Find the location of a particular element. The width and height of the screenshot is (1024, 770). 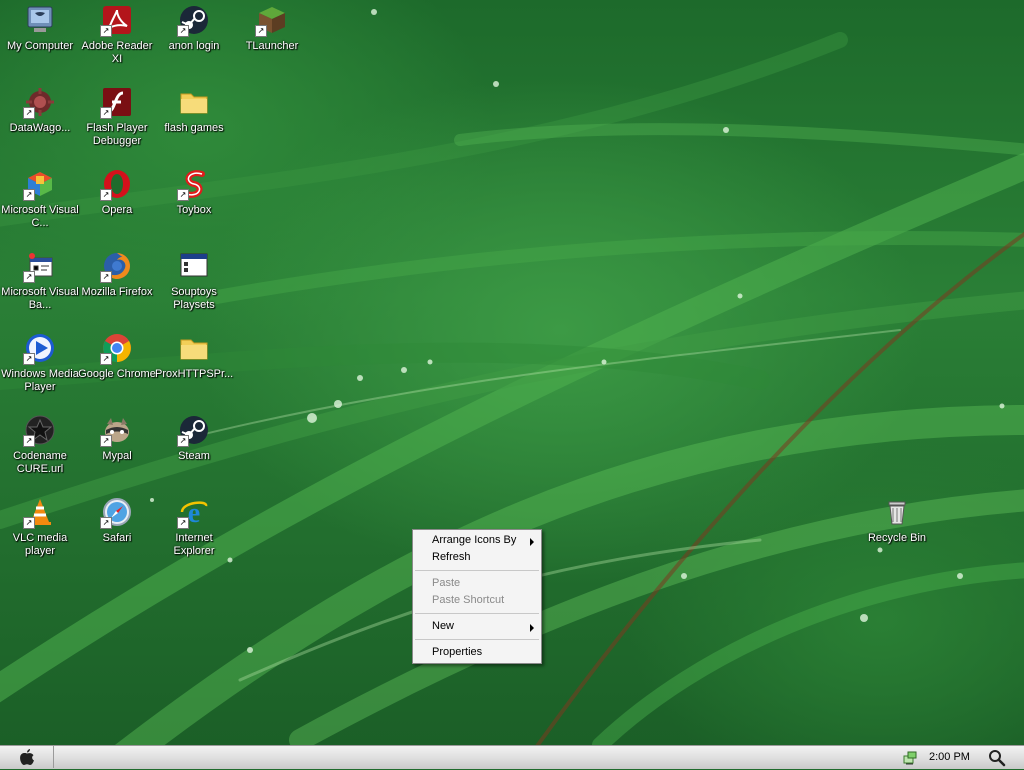

desktop-icon-windows-media-player: ↗ Windows Media Player is located at coordinates (40, 363).